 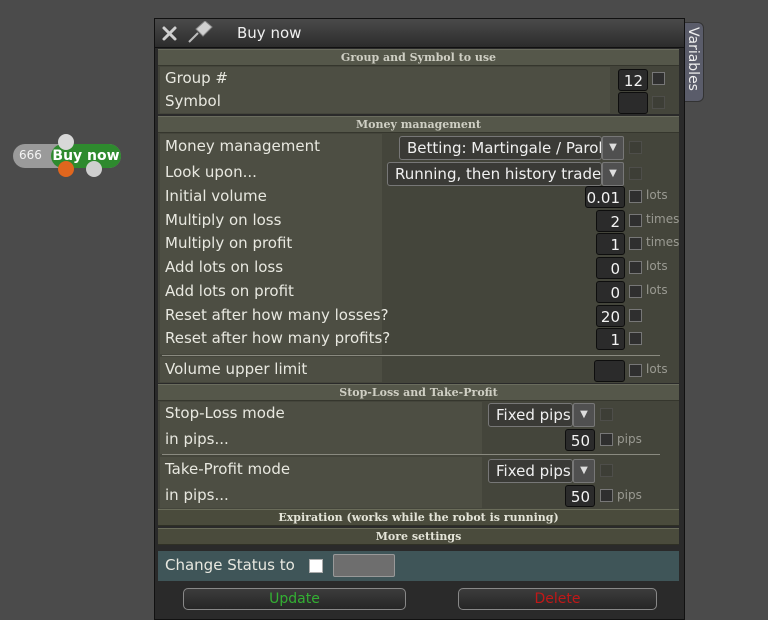 I want to click on money-row-input: 20, so click(x=610, y=316).